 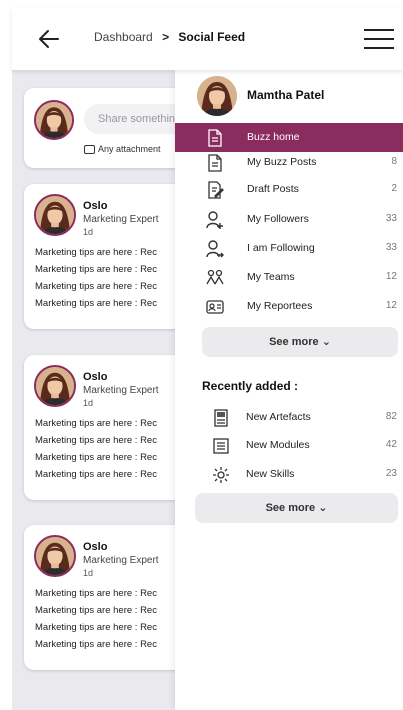 I want to click on menu-item-my-buzz-posts: My Buzz Posts 8, so click(x=289, y=162).